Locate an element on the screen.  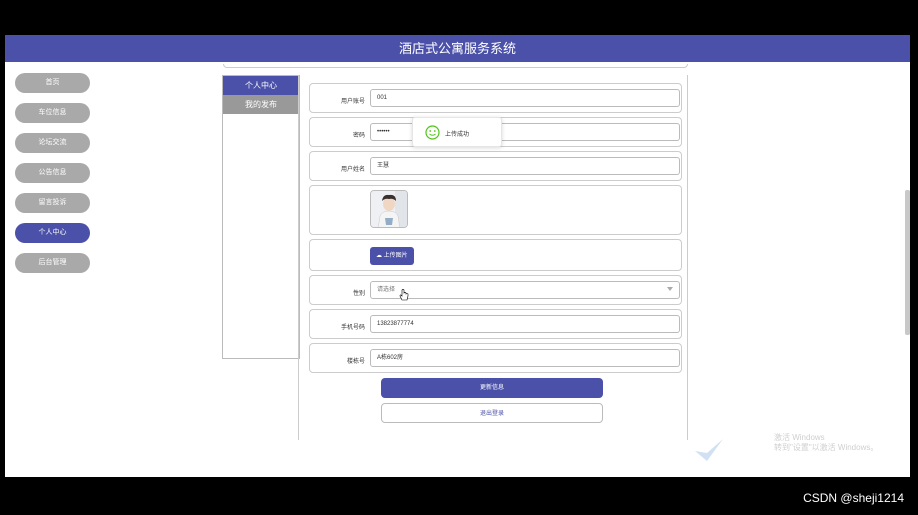
cloud-upload-icon: ☁ is located at coordinates (379, 256).